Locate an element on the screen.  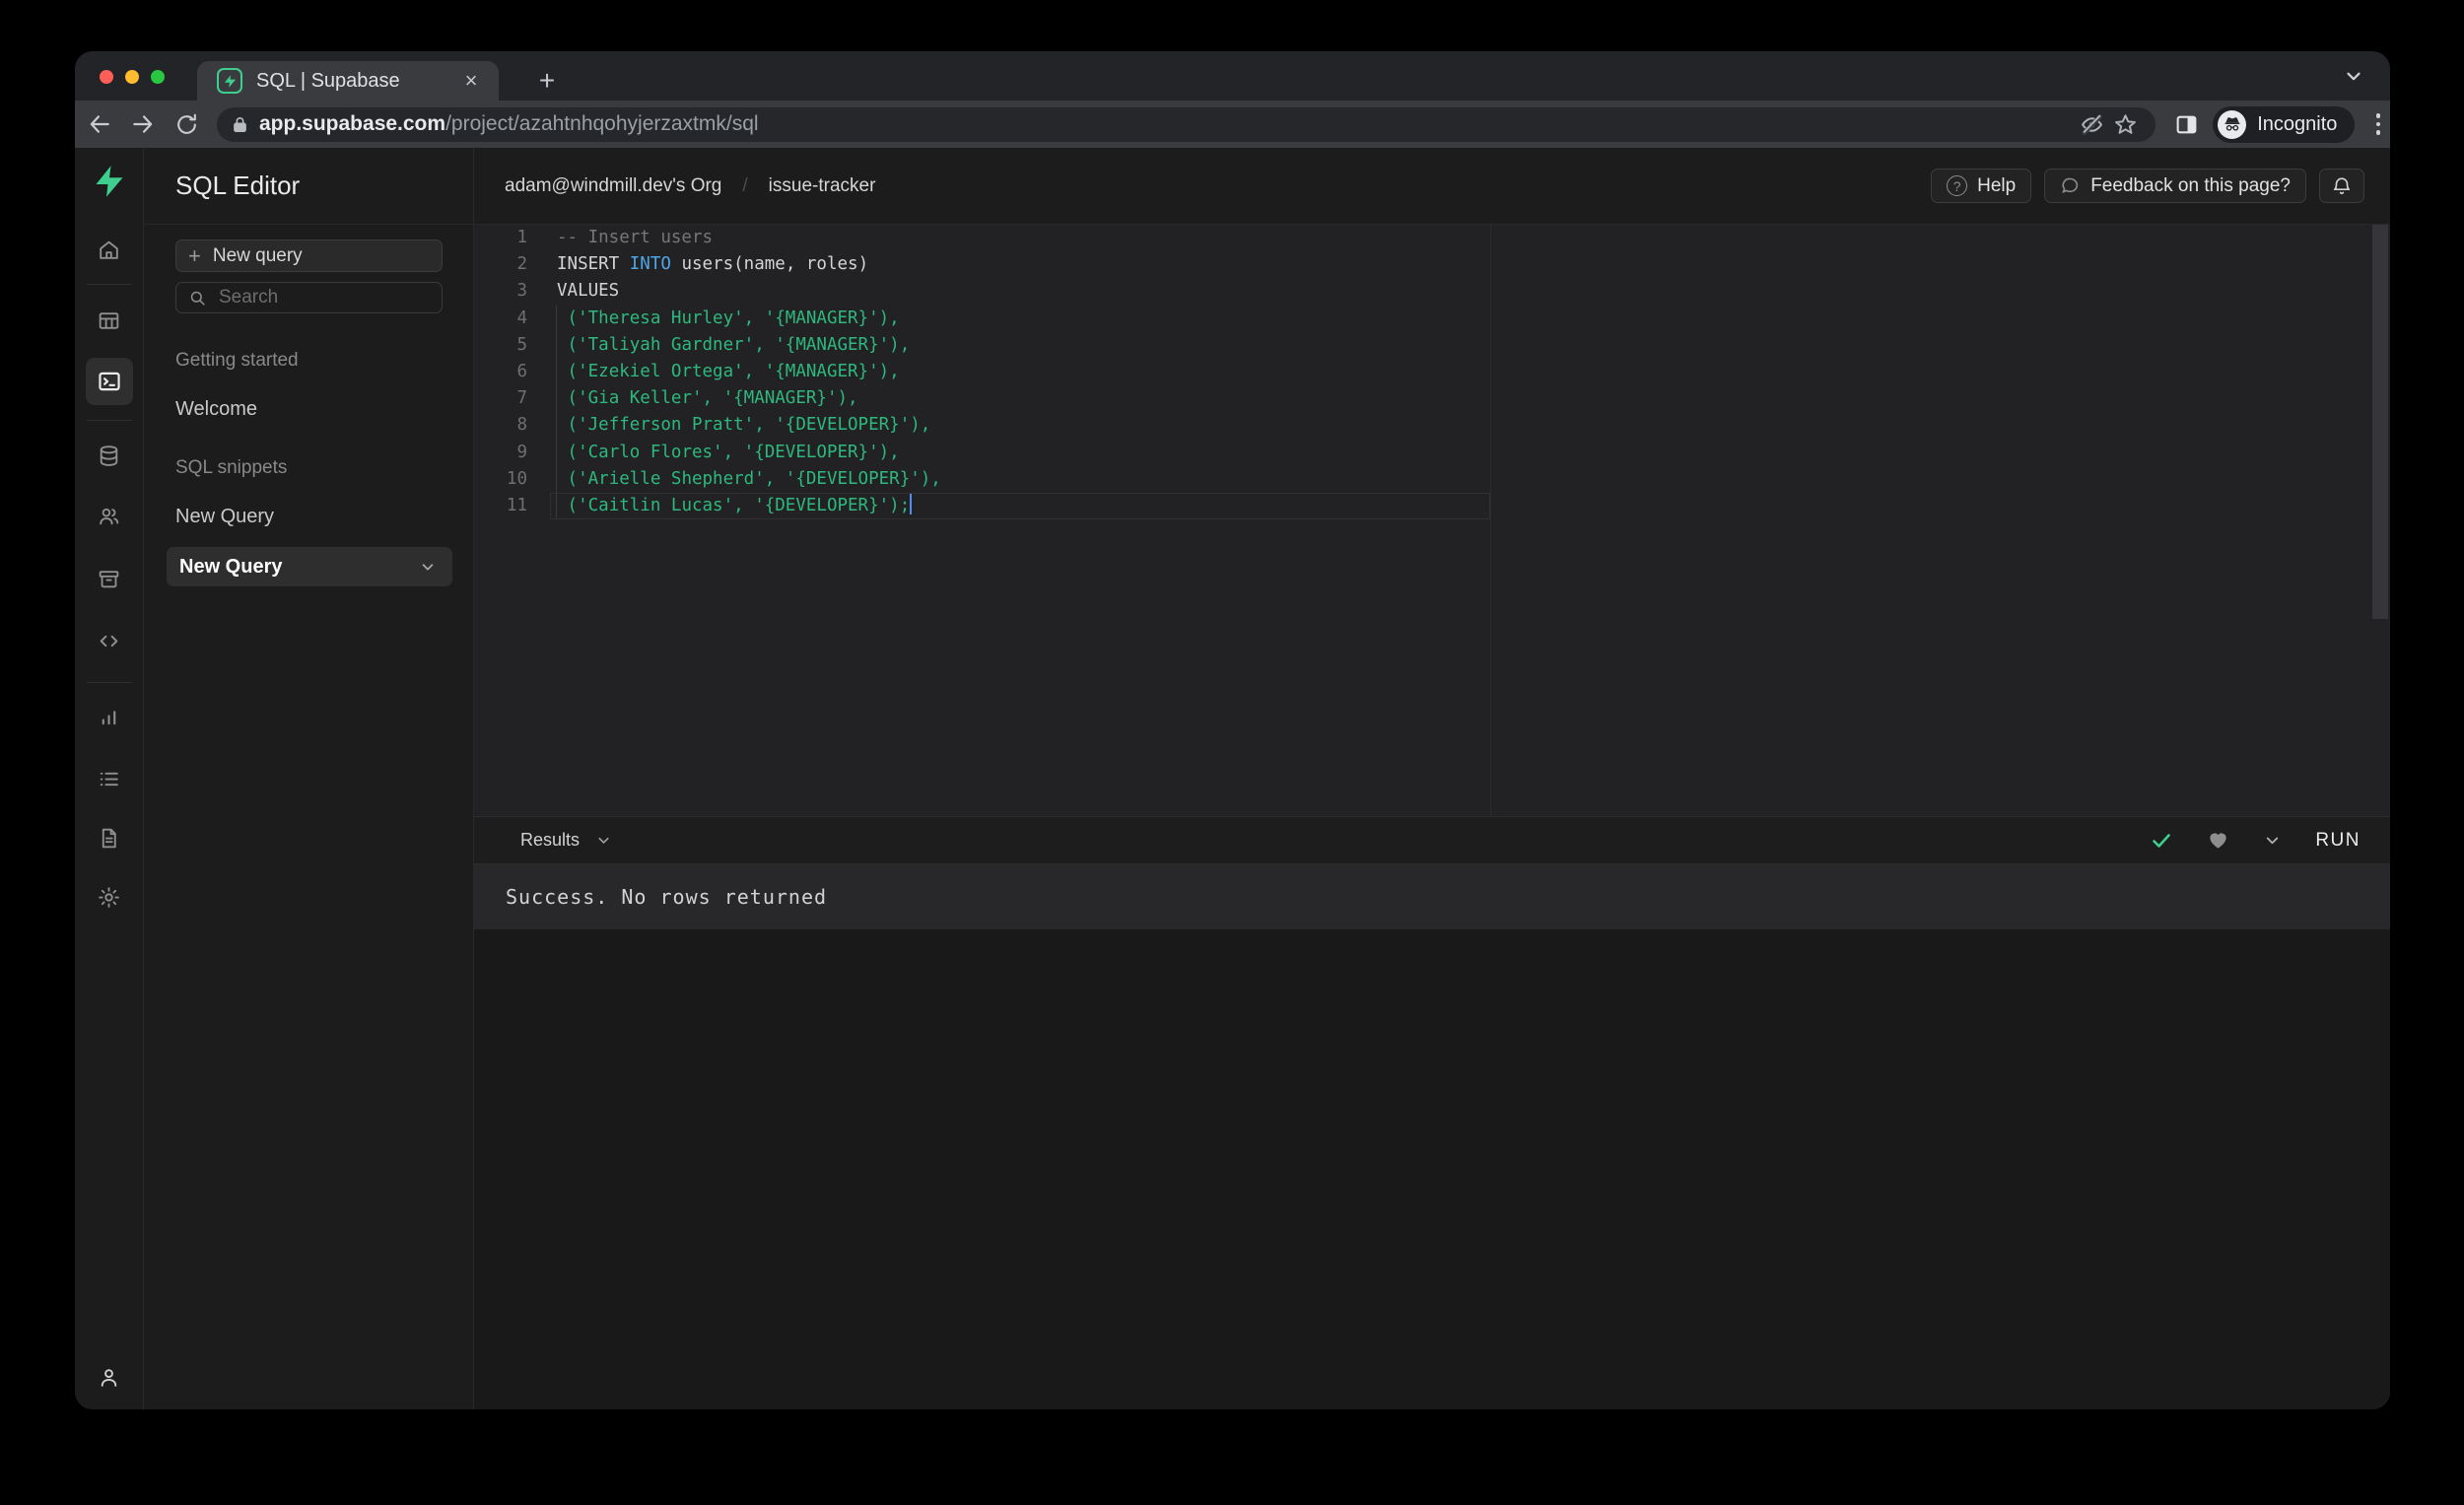
rail-storage-icon is located at coordinates (109, 578).